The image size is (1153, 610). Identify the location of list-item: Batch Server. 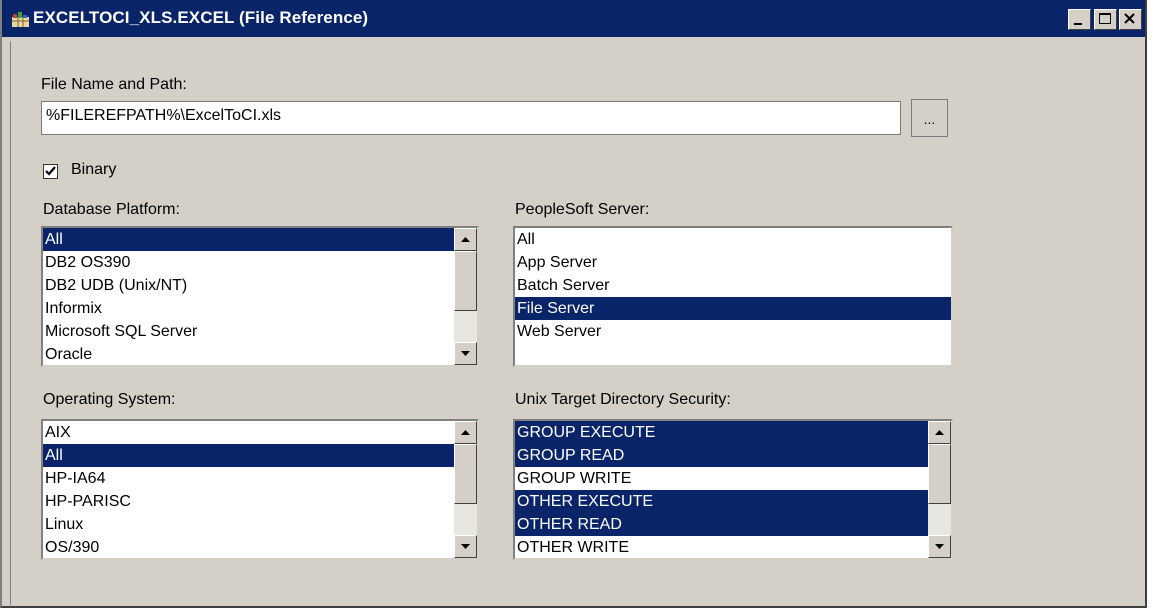
(733, 285).